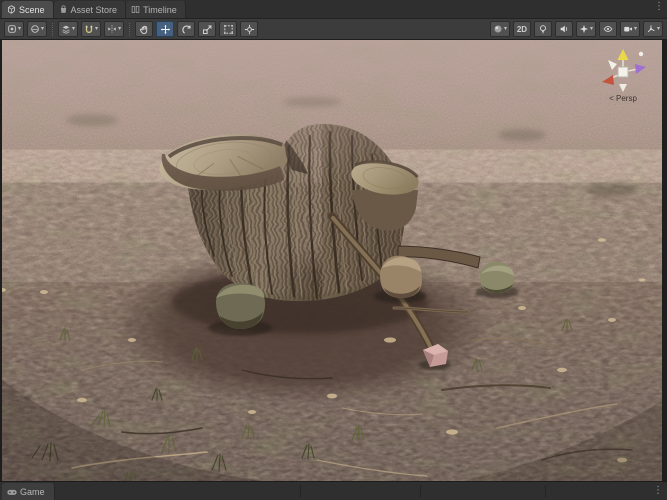 This screenshot has height=500, width=667. I want to click on transform-tool-icon, so click(249, 29).